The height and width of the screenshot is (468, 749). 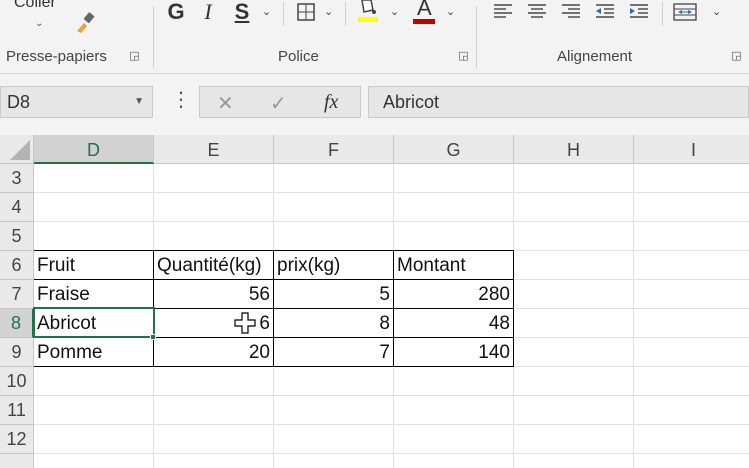 What do you see at coordinates (17, 149) in the screenshot?
I see `select-all-corner` at bounding box center [17, 149].